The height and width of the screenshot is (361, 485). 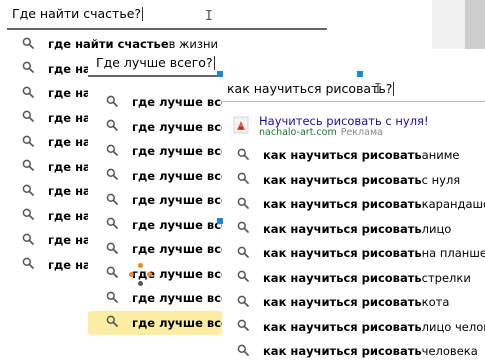 I want to click on suggest-item-completion-text: лицо, so click(x=436, y=228).